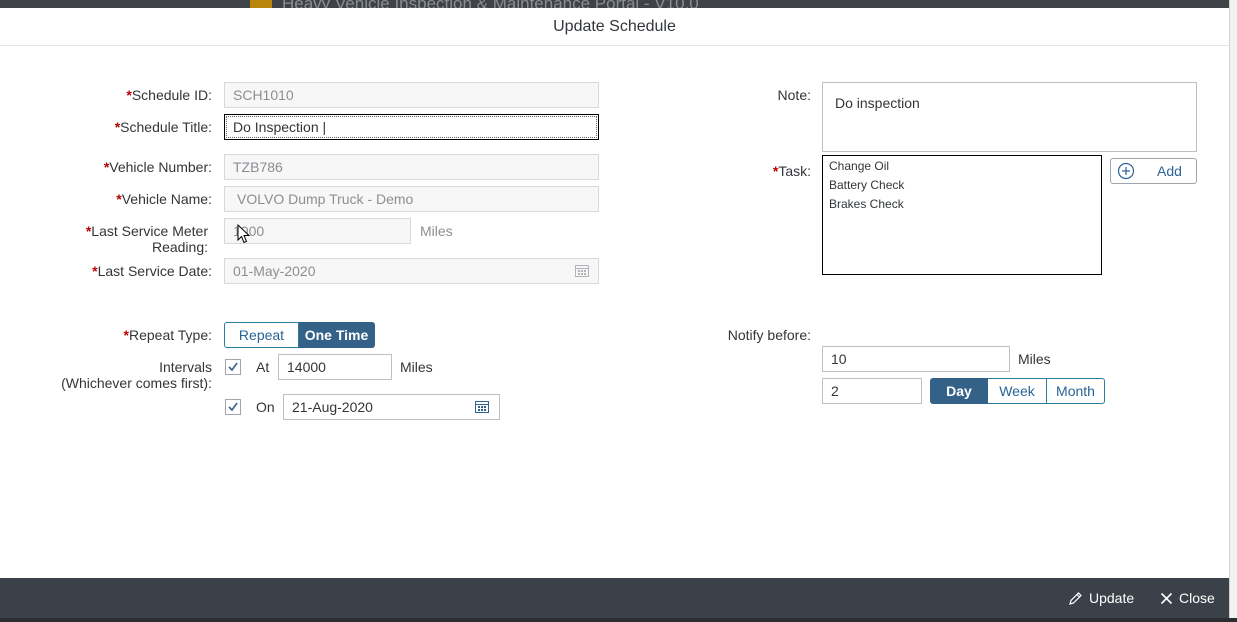  What do you see at coordinates (169, 95) in the screenshot?
I see `schedule-id-label: *Schedule ID:` at bounding box center [169, 95].